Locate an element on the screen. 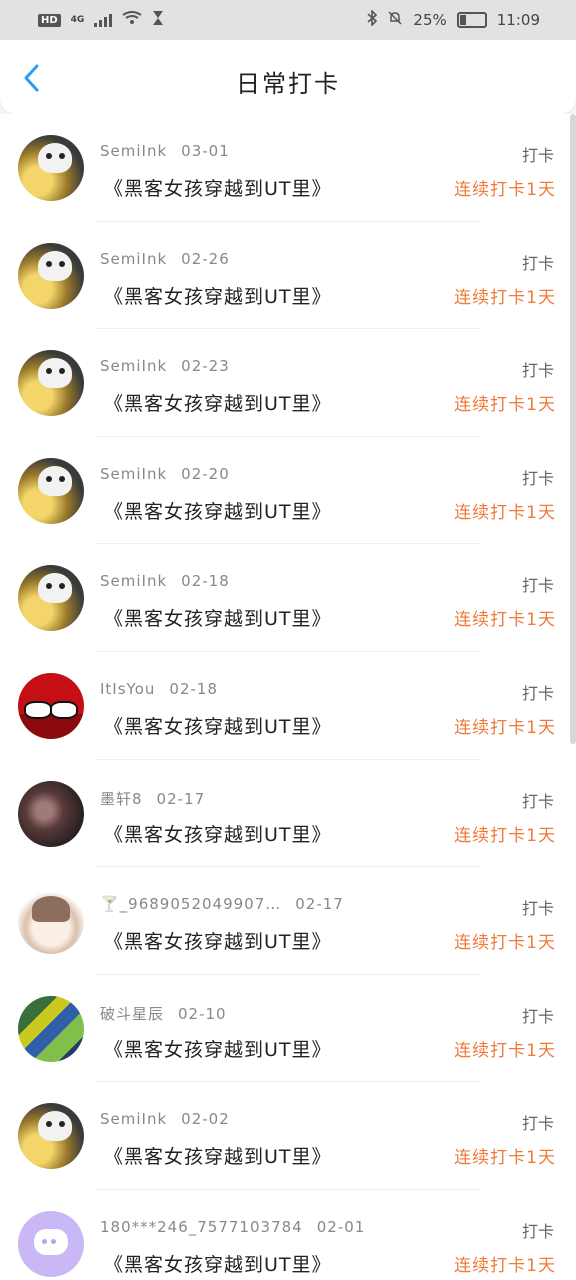 Image resolution: width=576 pixels, height=1280 pixels. checkin-date: 03-01 is located at coordinates (205, 151).